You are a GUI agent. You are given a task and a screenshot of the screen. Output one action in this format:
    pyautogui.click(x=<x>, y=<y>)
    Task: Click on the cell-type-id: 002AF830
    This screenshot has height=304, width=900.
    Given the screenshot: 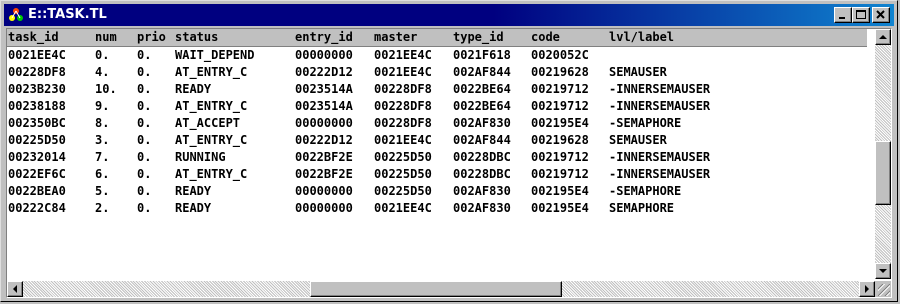 What is the action you would take?
    pyautogui.click(x=482, y=123)
    